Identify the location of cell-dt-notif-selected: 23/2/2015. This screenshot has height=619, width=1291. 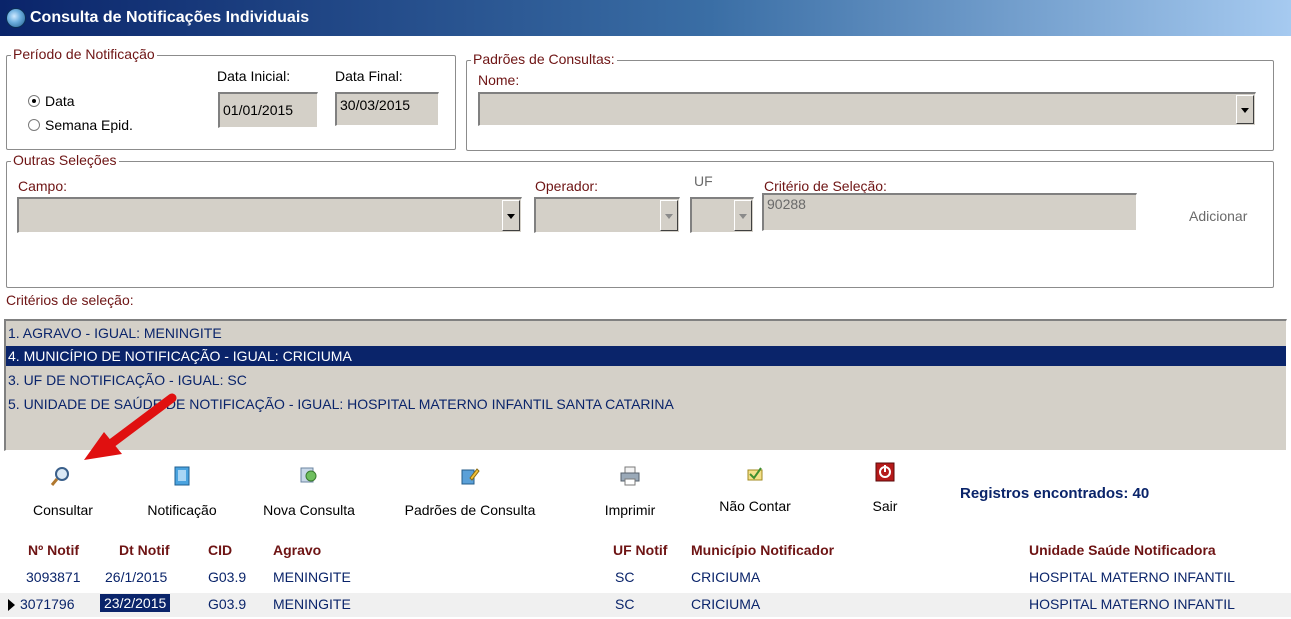
(135, 603).